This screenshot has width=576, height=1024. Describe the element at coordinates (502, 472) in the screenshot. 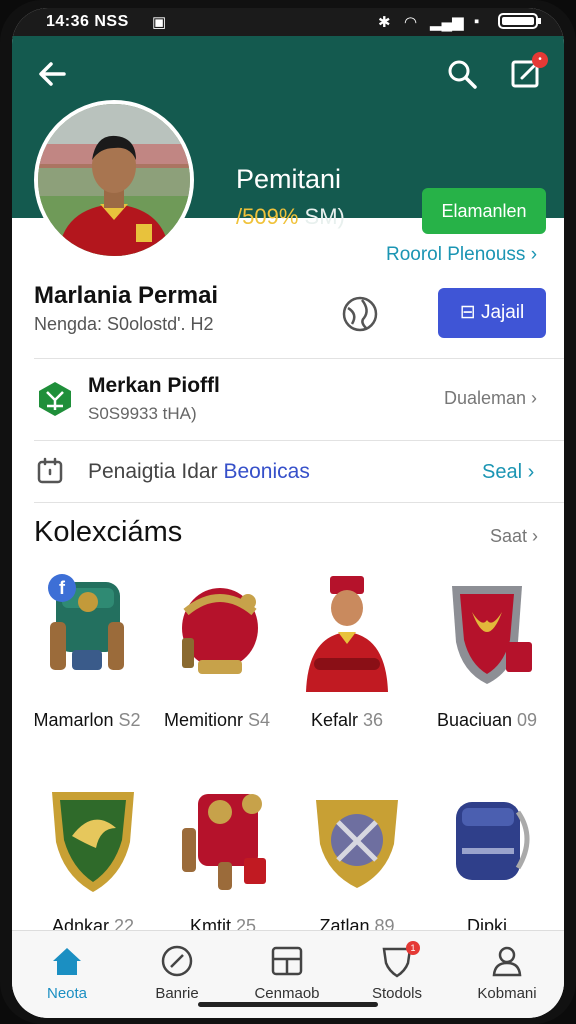

I see `notice-row-link-label: Seal` at that location.